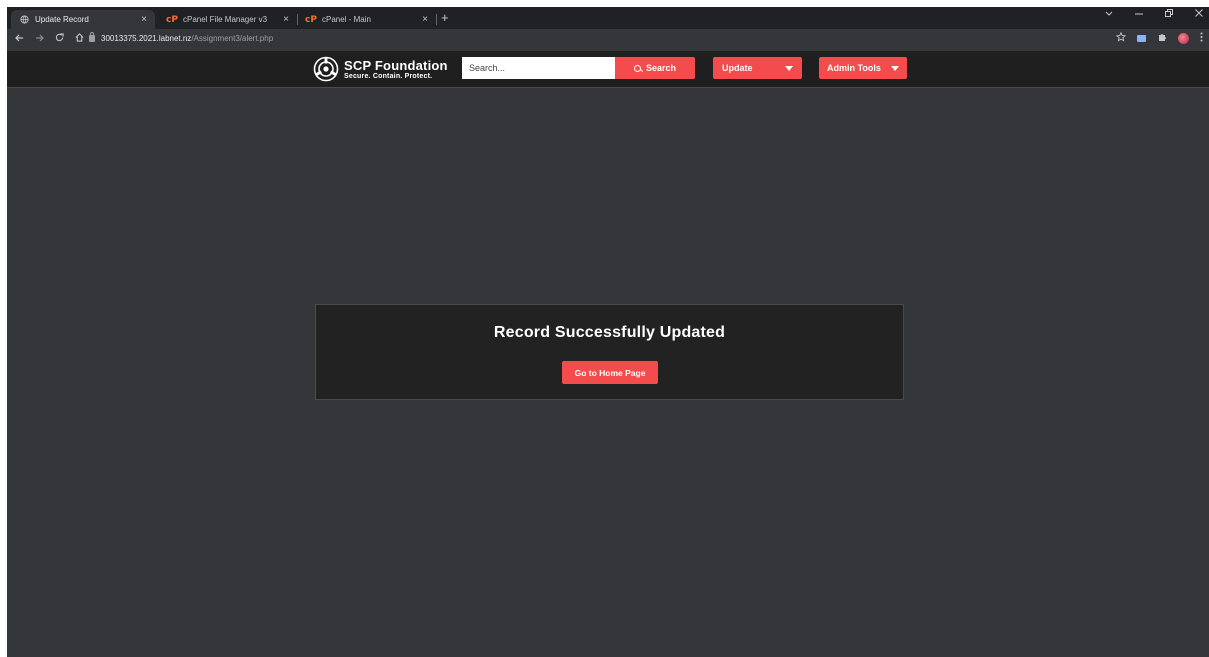 This screenshot has width=1209, height=657. I want to click on url-host: 30013375.2021.labnet.nz, so click(146, 38).